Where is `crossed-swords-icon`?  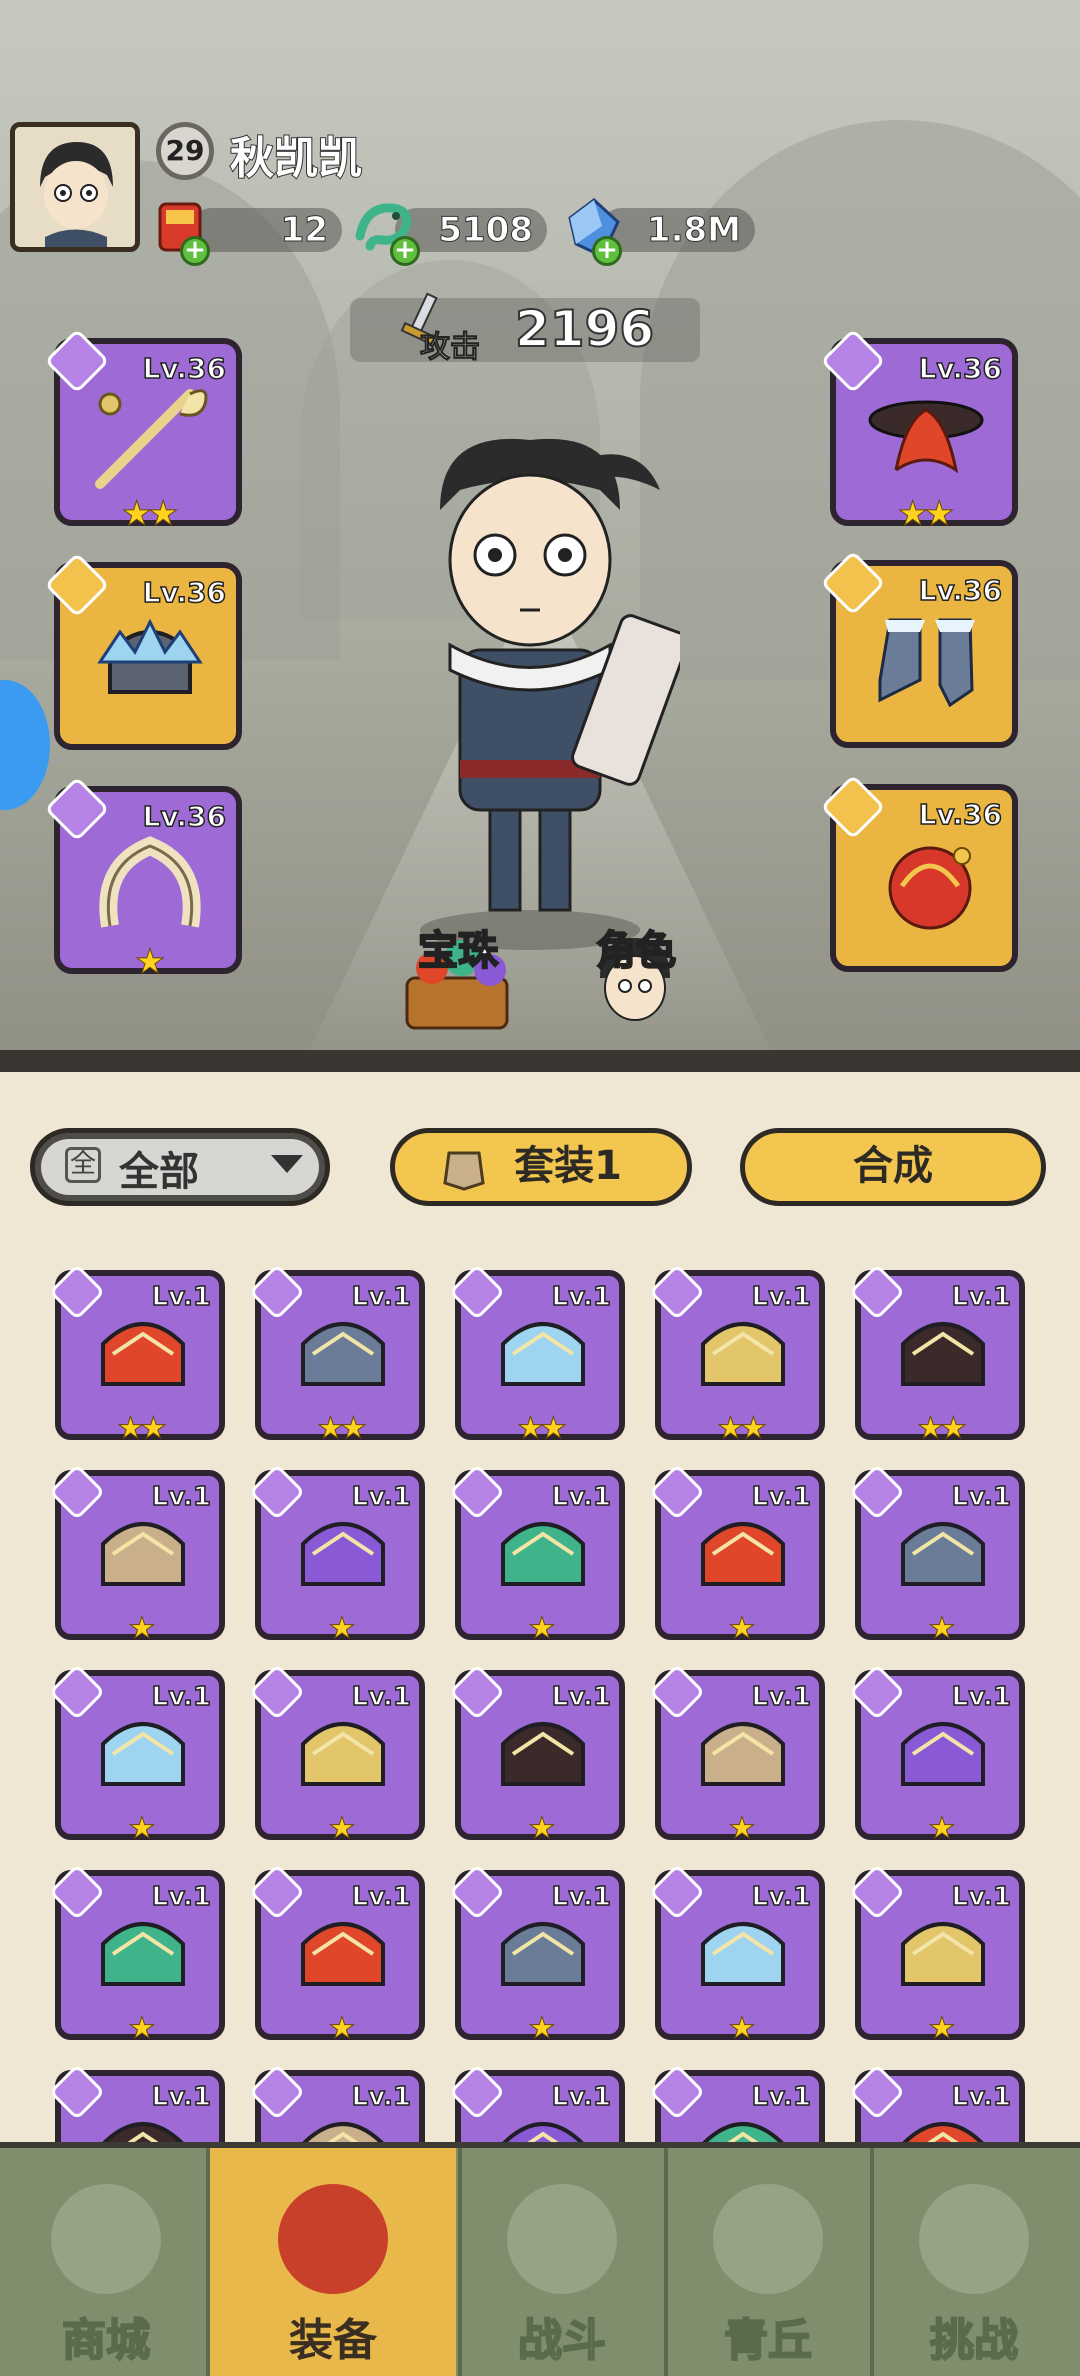
crossed-swords-icon is located at coordinates (562, 2239).